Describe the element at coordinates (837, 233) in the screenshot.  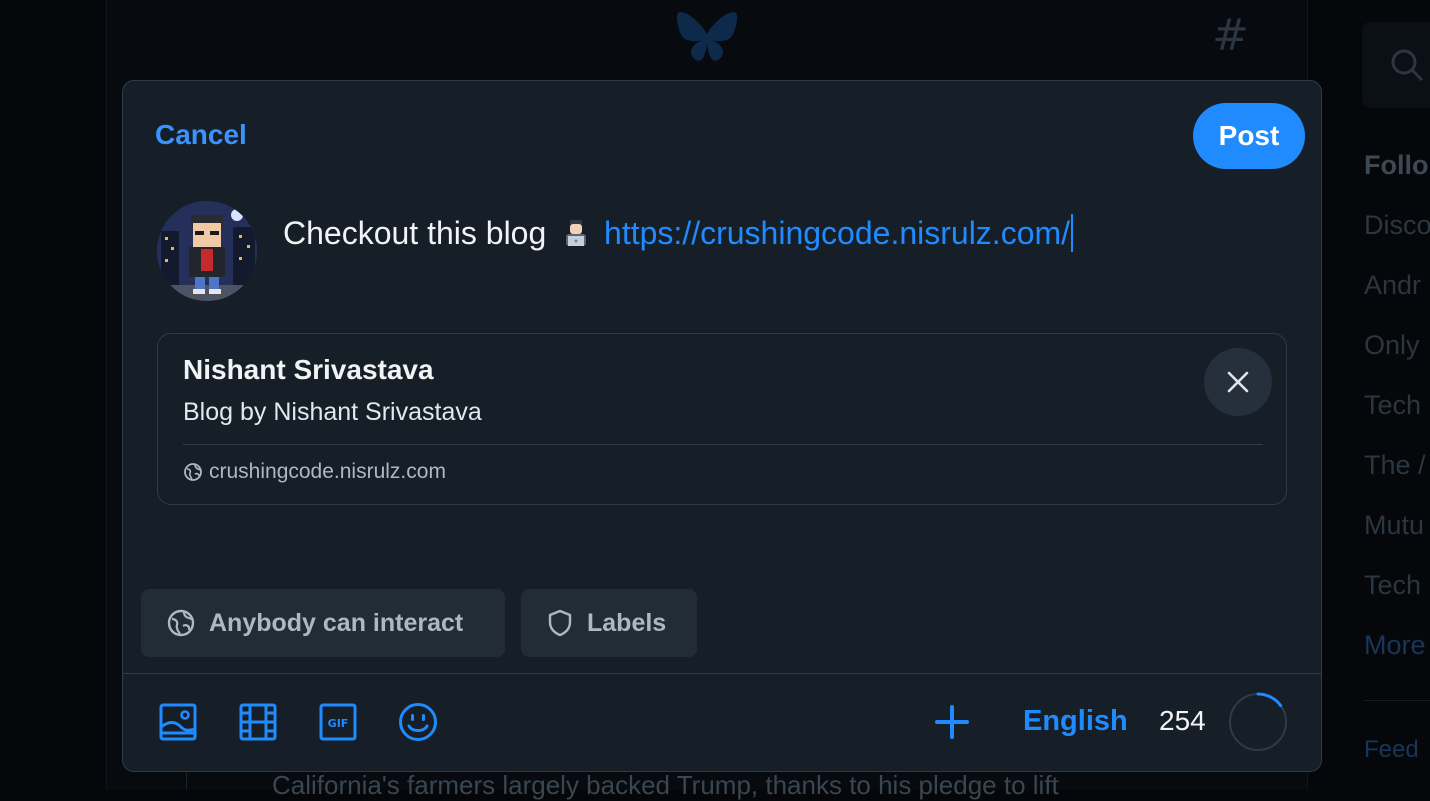
I see `post-link: https://crushingcode.nisrulz.com/` at that location.